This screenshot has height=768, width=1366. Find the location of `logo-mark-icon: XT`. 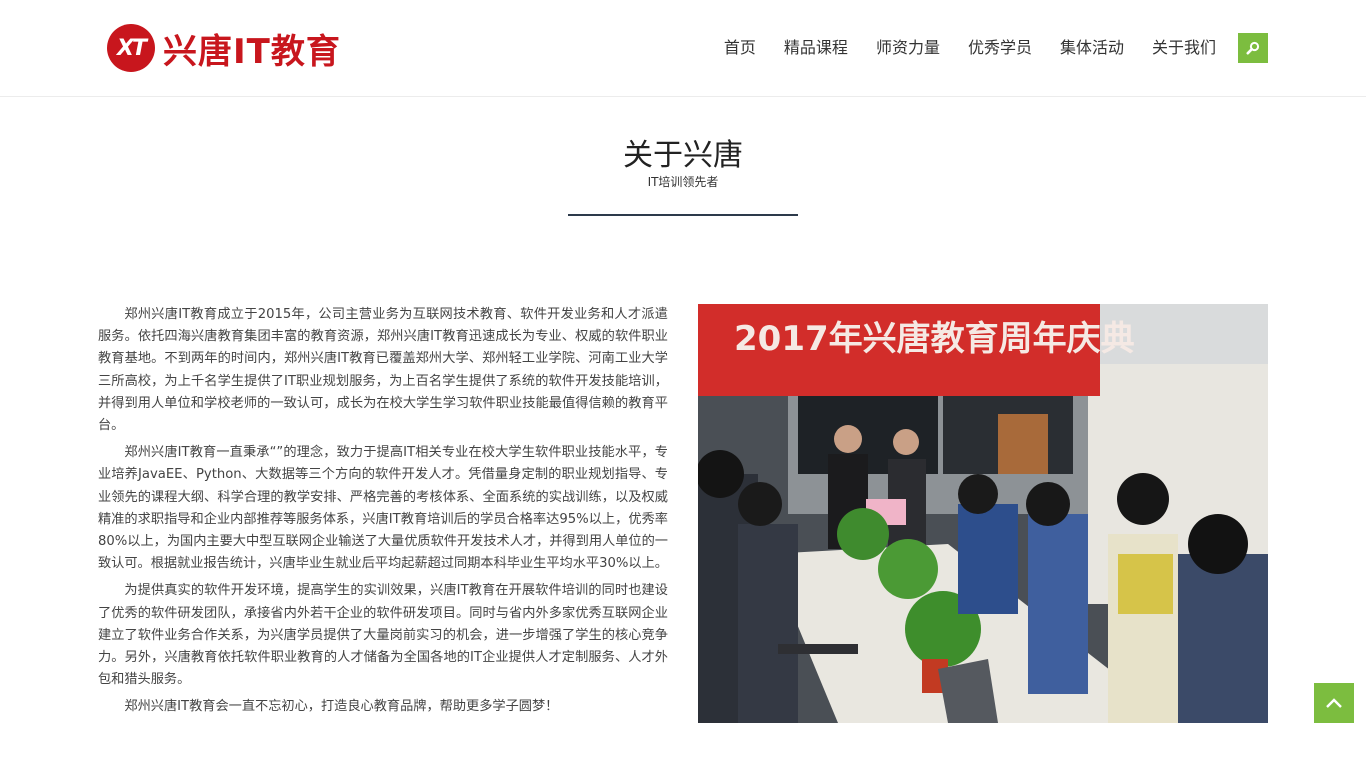

logo-mark-icon: XT is located at coordinates (131, 48).